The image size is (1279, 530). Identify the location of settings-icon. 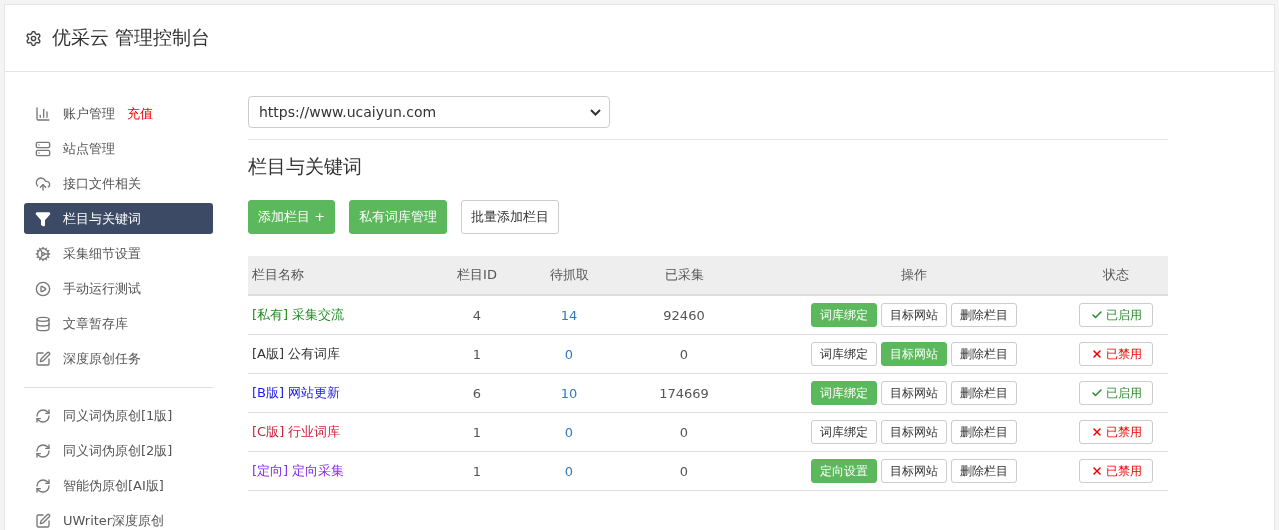
(33, 38).